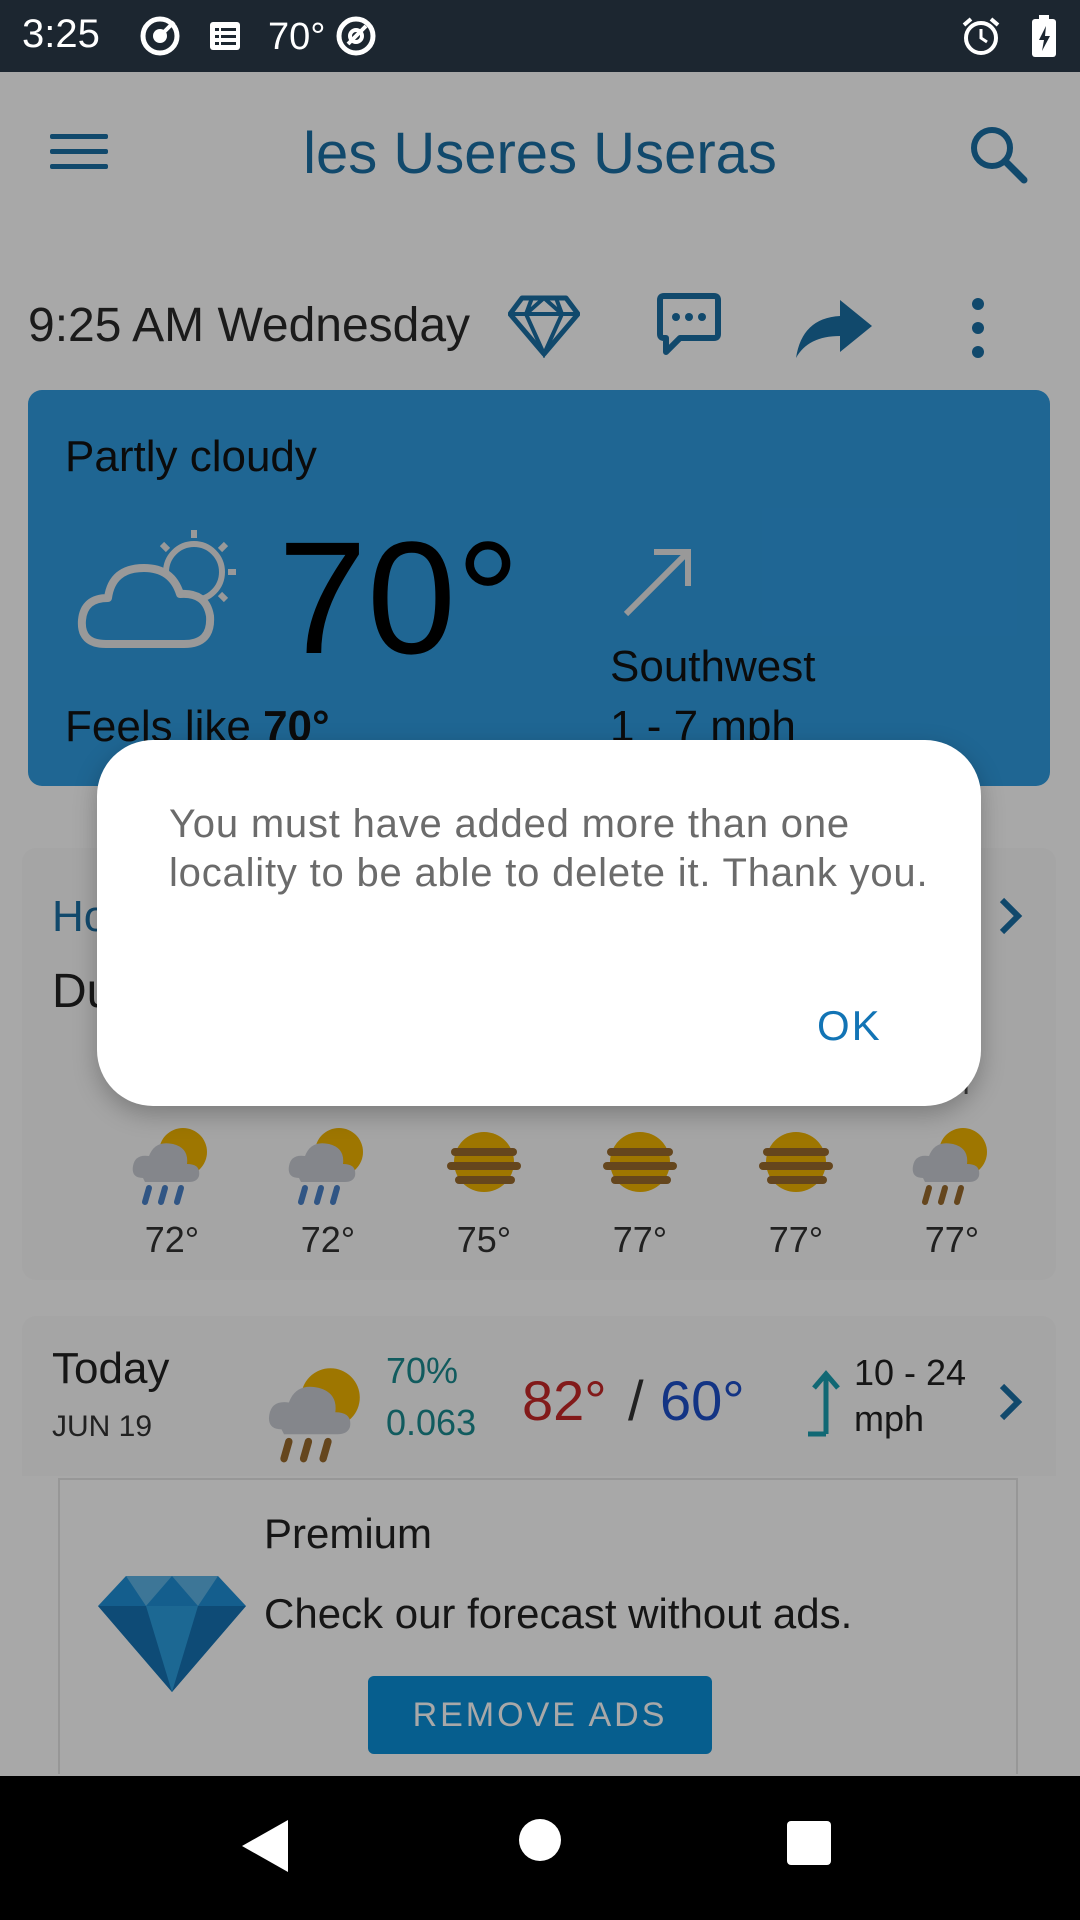 The width and height of the screenshot is (1080, 1920). What do you see at coordinates (265, 1848) in the screenshot?
I see `back-icon` at bounding box center [265, 1848].